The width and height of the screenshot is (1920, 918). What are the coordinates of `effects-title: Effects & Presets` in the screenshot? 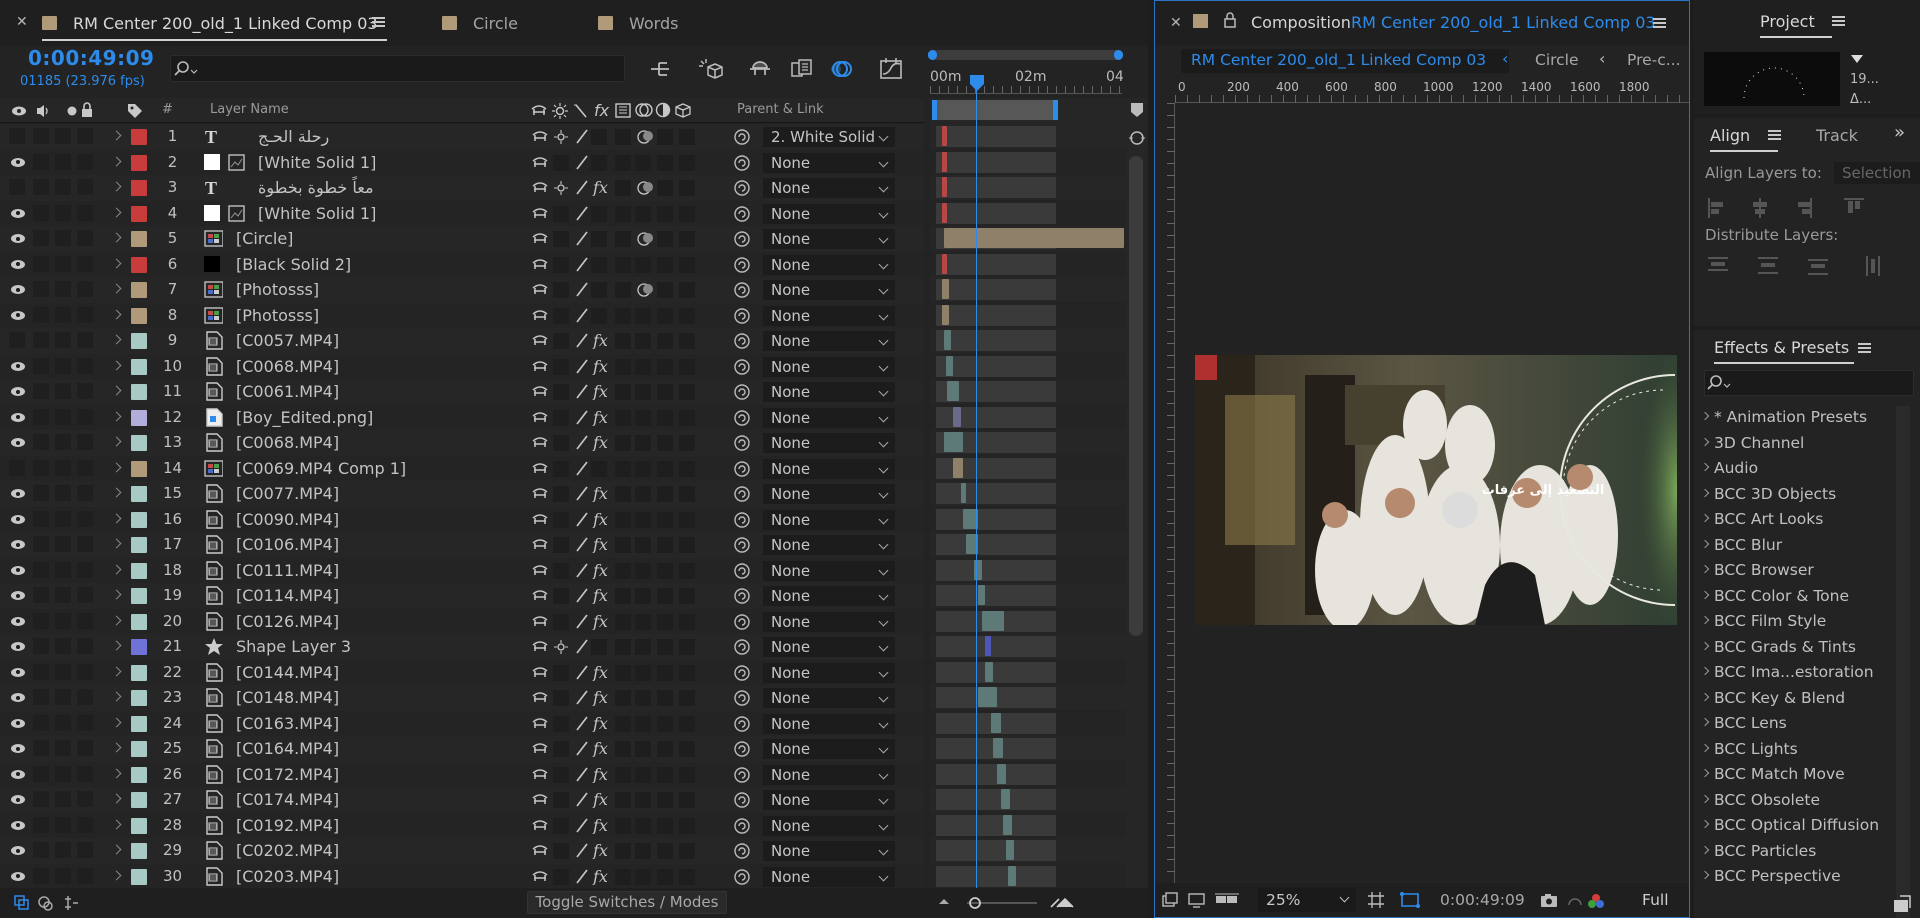 It's located at (1781, 347).